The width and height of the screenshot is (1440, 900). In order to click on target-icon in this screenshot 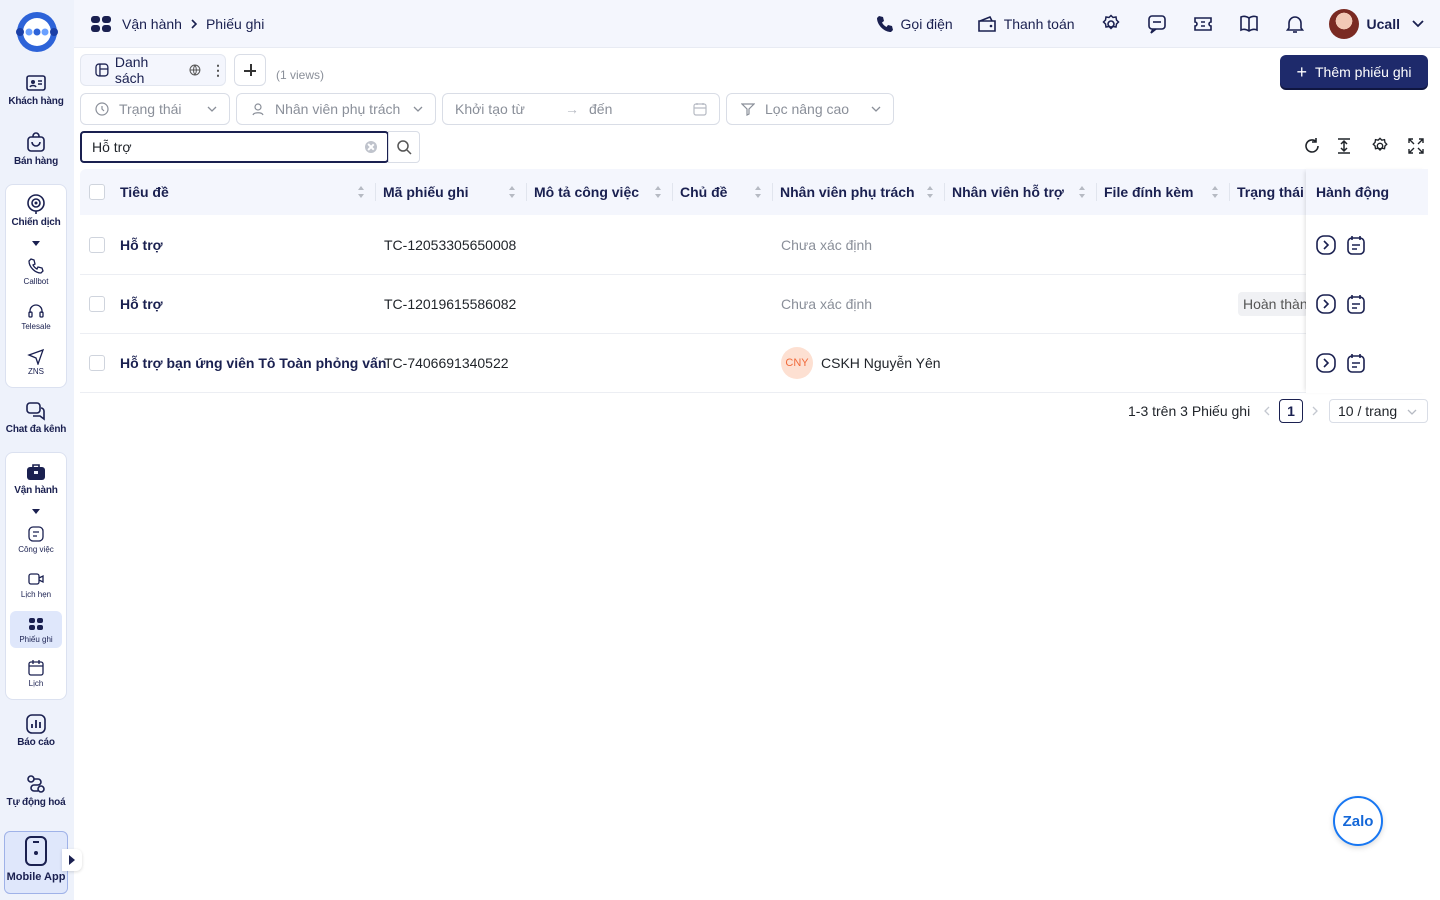, I will do `click(36, 204)`.